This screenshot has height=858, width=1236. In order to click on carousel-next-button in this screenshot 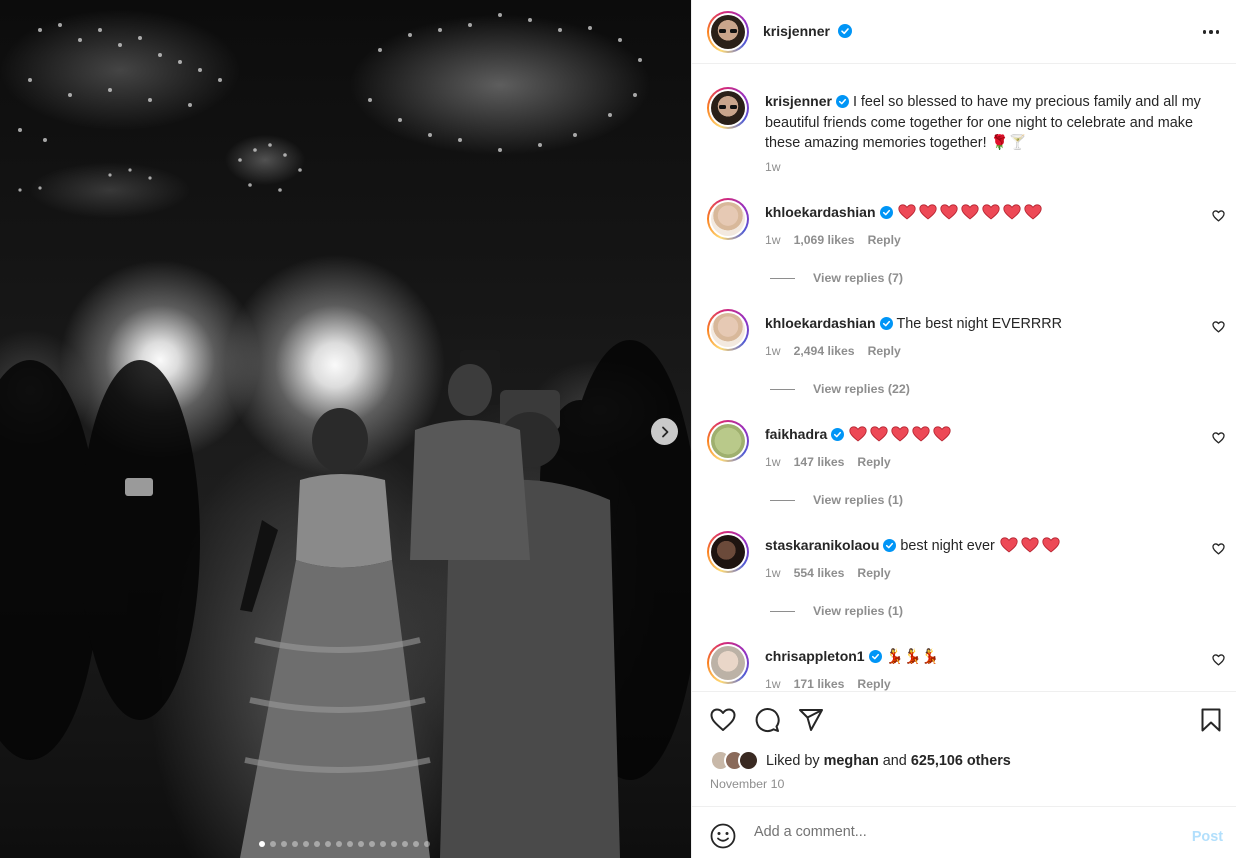, I will do `click(664, 431)`.